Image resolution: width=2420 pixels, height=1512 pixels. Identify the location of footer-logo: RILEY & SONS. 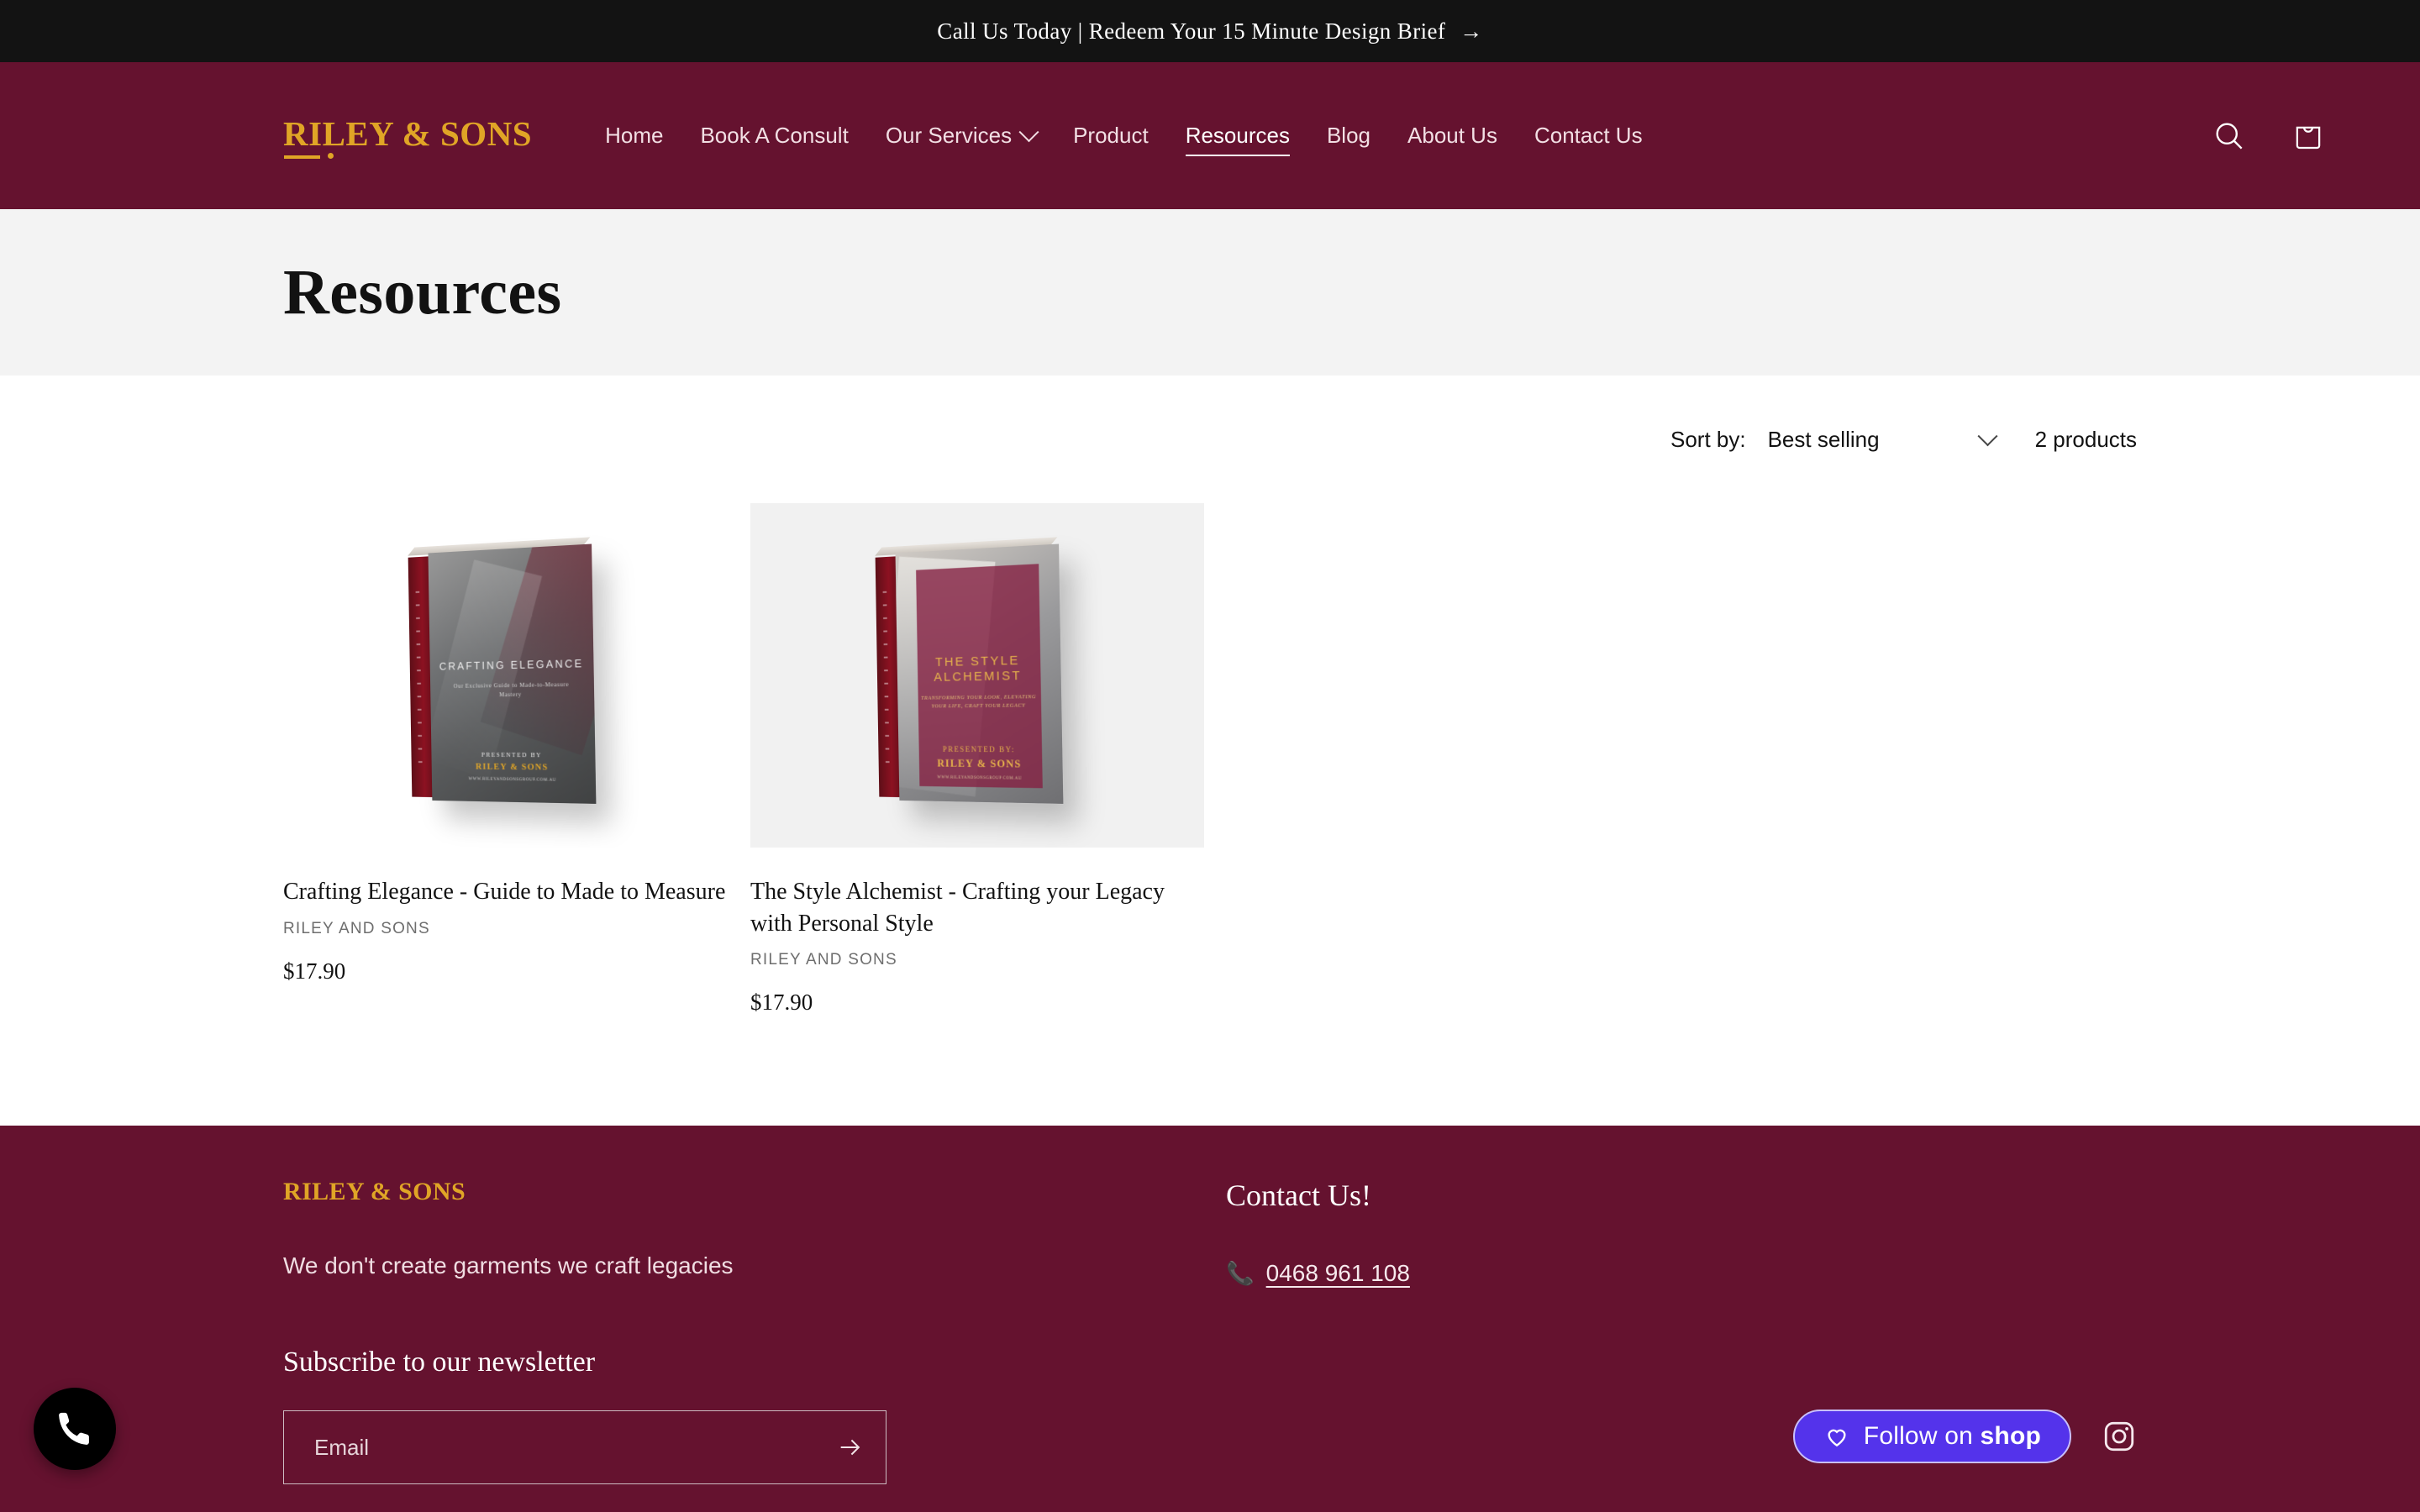
(374, 1194).